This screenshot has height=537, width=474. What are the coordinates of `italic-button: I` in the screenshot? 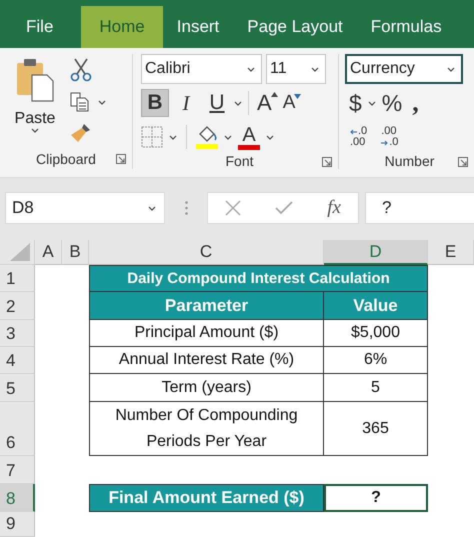 It's located at (186, 103).